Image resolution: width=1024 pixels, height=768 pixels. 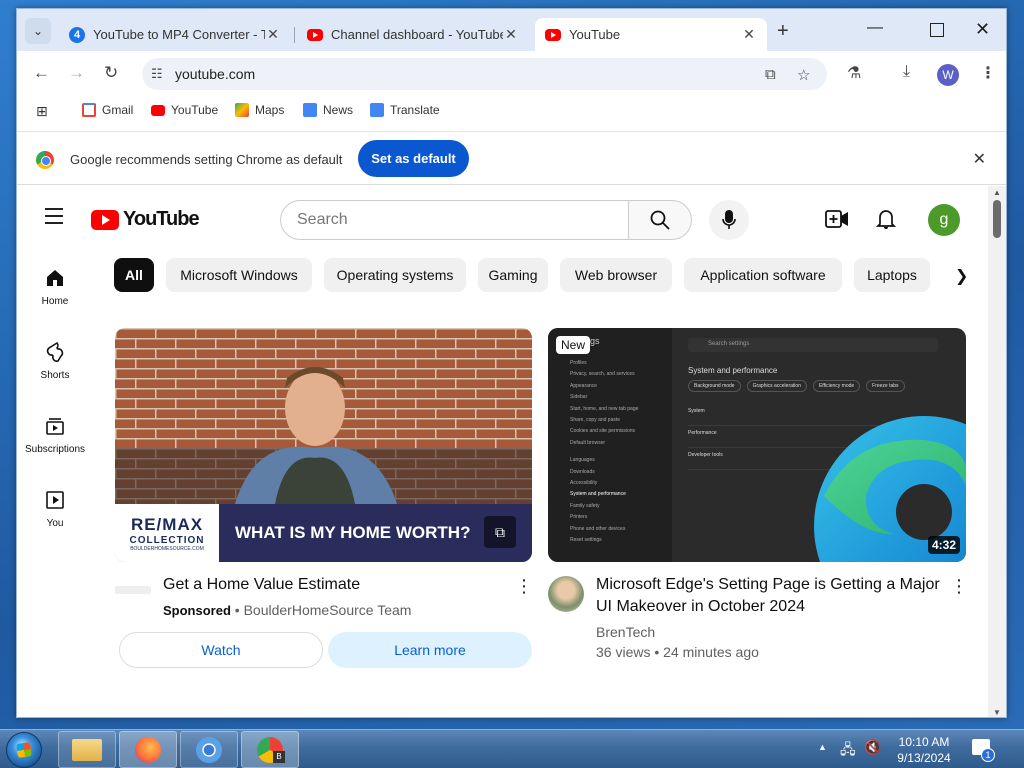 I want to click on minimize-button: —, so click(x=875, y=28).